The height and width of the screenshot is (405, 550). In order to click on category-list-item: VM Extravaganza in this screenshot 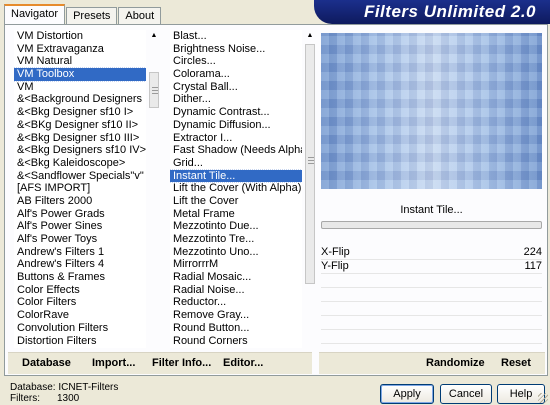, I will do `click(80, 49)`.